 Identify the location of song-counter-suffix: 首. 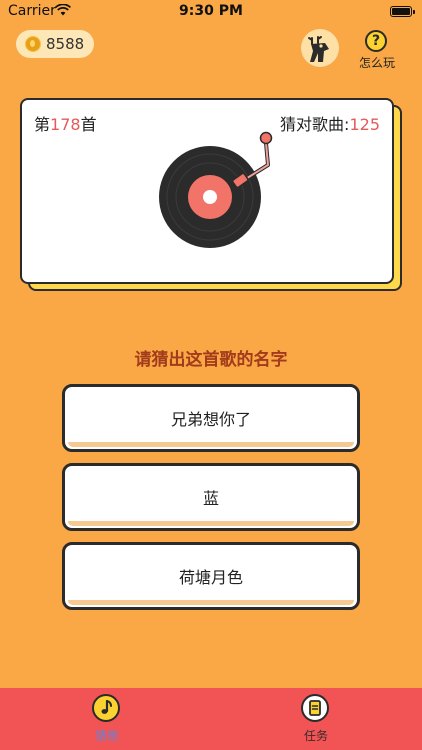
(88, 124).